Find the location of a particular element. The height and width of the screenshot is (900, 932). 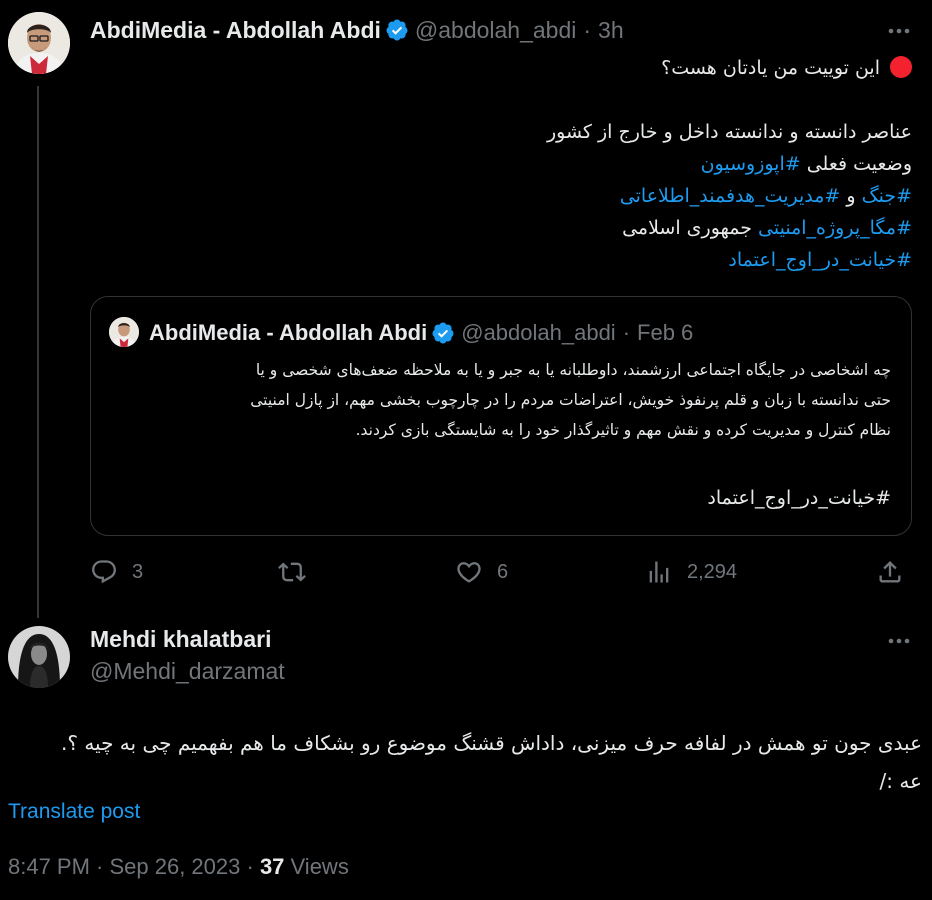

hashtag-link: #جنگ is located at coordinates (887, 196).